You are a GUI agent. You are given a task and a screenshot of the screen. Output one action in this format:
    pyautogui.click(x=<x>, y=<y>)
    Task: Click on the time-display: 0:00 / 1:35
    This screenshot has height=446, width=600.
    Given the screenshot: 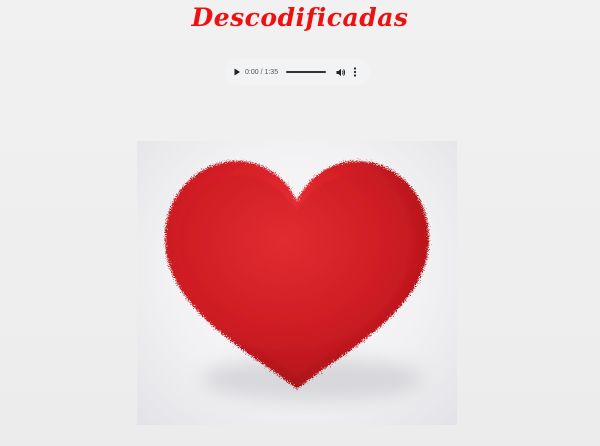 What is the action you would take?
    pyautogui.click(x=262, y=72)
    